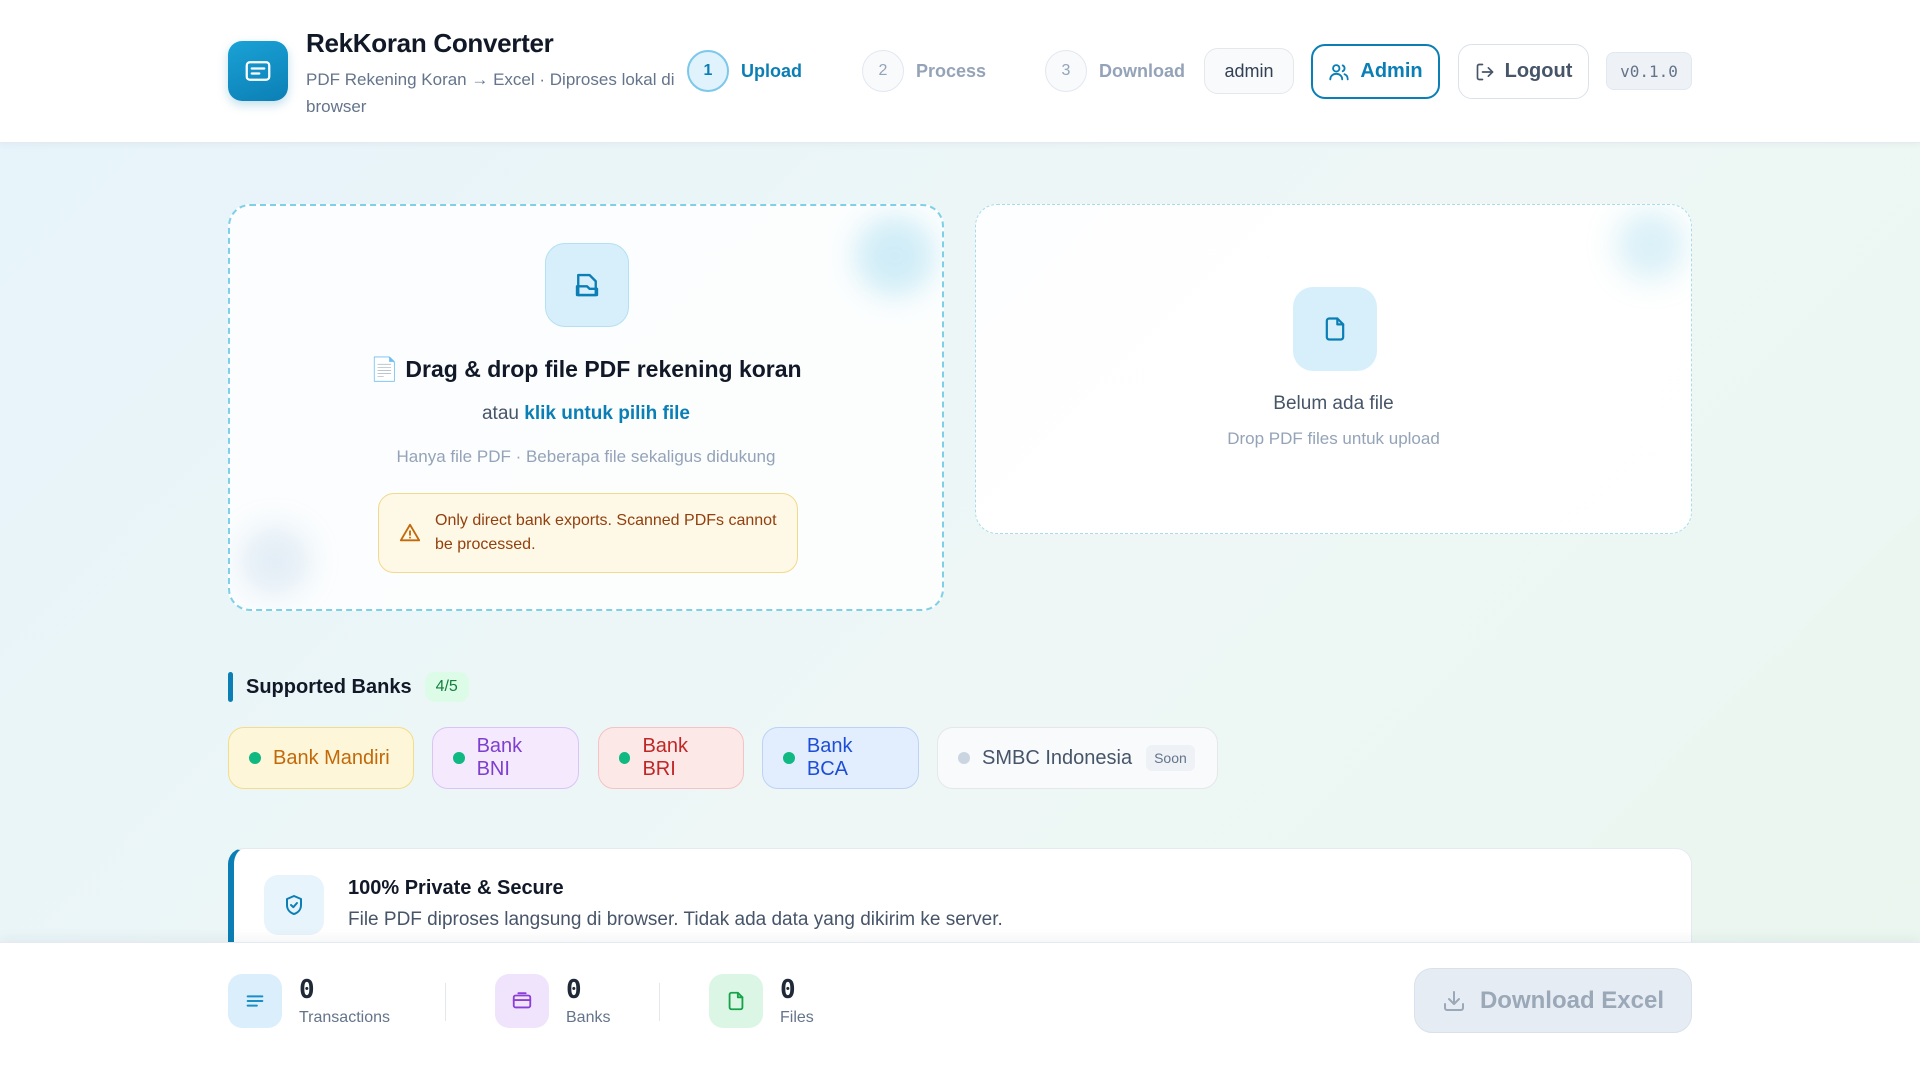 Image resolution: width=1920 pixels, height=1080 pixels. I want to click on step-number: 2, so click(883, 71).